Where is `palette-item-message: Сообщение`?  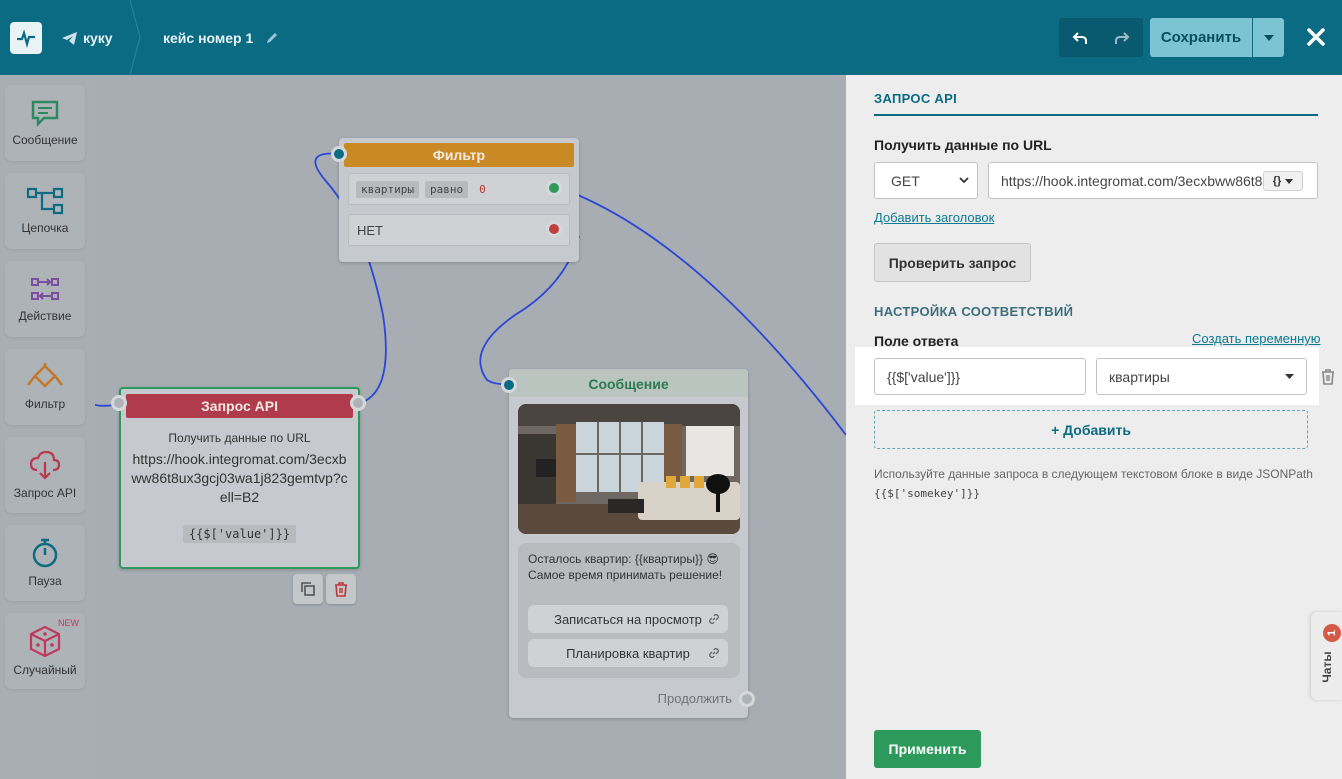 palette-item-message: Сообщение is located at coordinates (45, 123).